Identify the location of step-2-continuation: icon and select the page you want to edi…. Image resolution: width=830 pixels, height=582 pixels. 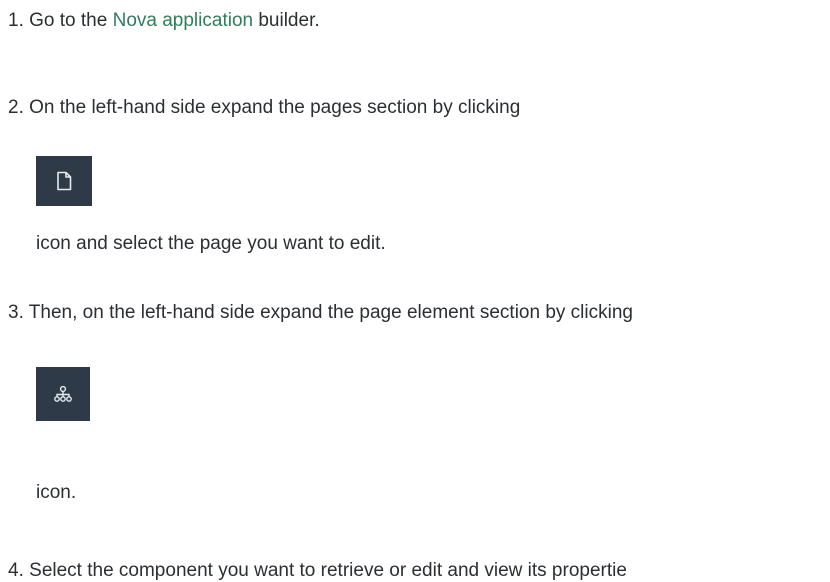
(211, 243).